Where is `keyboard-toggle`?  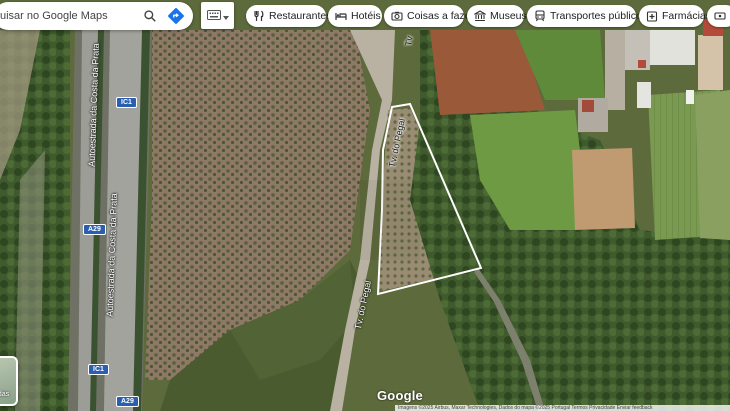
keyboard-toggle is located at coordinates (217, 15).